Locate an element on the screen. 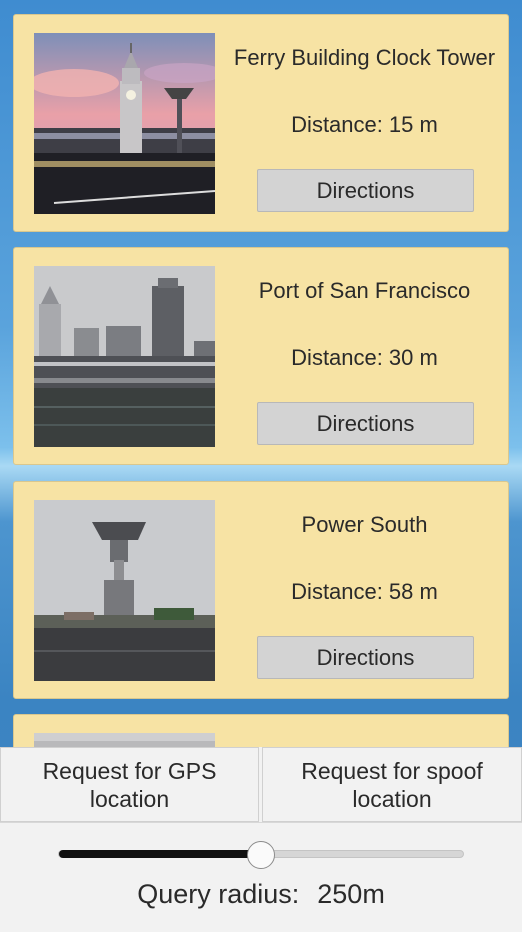 The image size is (522, 932). radius-slider is located at coordinates (261, 855).